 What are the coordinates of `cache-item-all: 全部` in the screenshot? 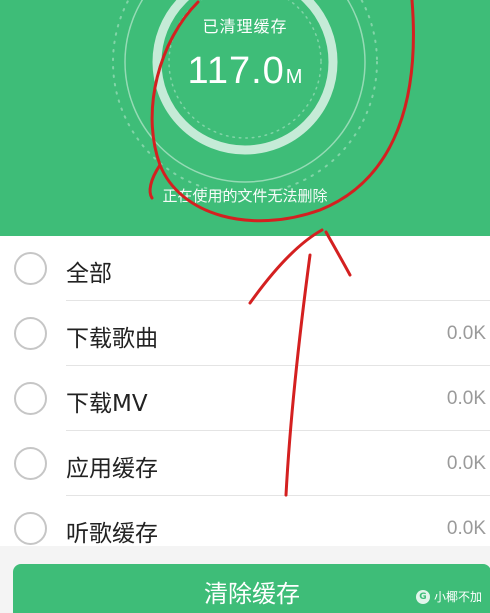 It's located at (245, 268).